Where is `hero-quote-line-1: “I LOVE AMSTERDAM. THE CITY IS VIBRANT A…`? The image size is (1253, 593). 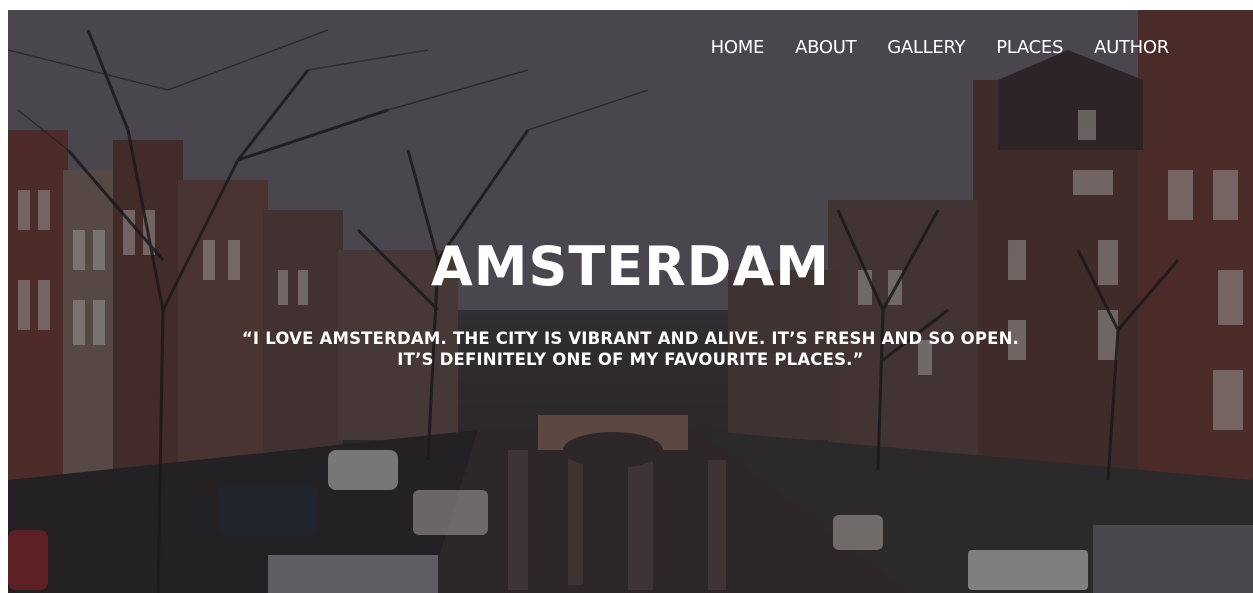
hero-quote-line-1: “I LOVE AMSTERDAM. THE CITY IS VIBRANT A… is located at coordinates (630, 338).